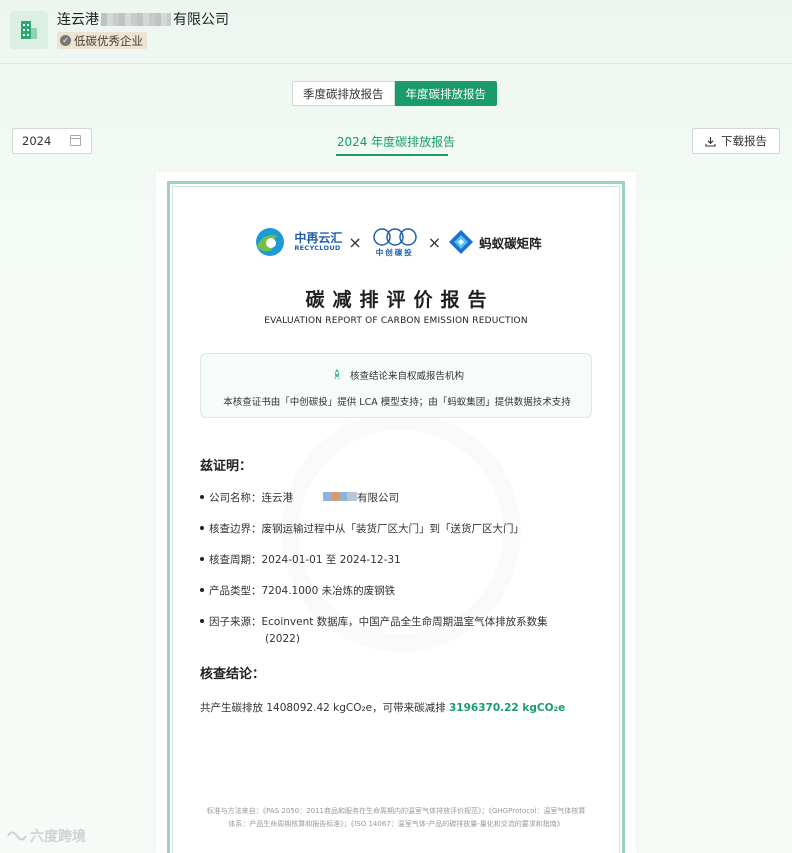 The width and height of the screenshot is (792, 853). I want to click on item-period: 核查周期：2024-01-01 至 2024-12-31, so click(300, 560).